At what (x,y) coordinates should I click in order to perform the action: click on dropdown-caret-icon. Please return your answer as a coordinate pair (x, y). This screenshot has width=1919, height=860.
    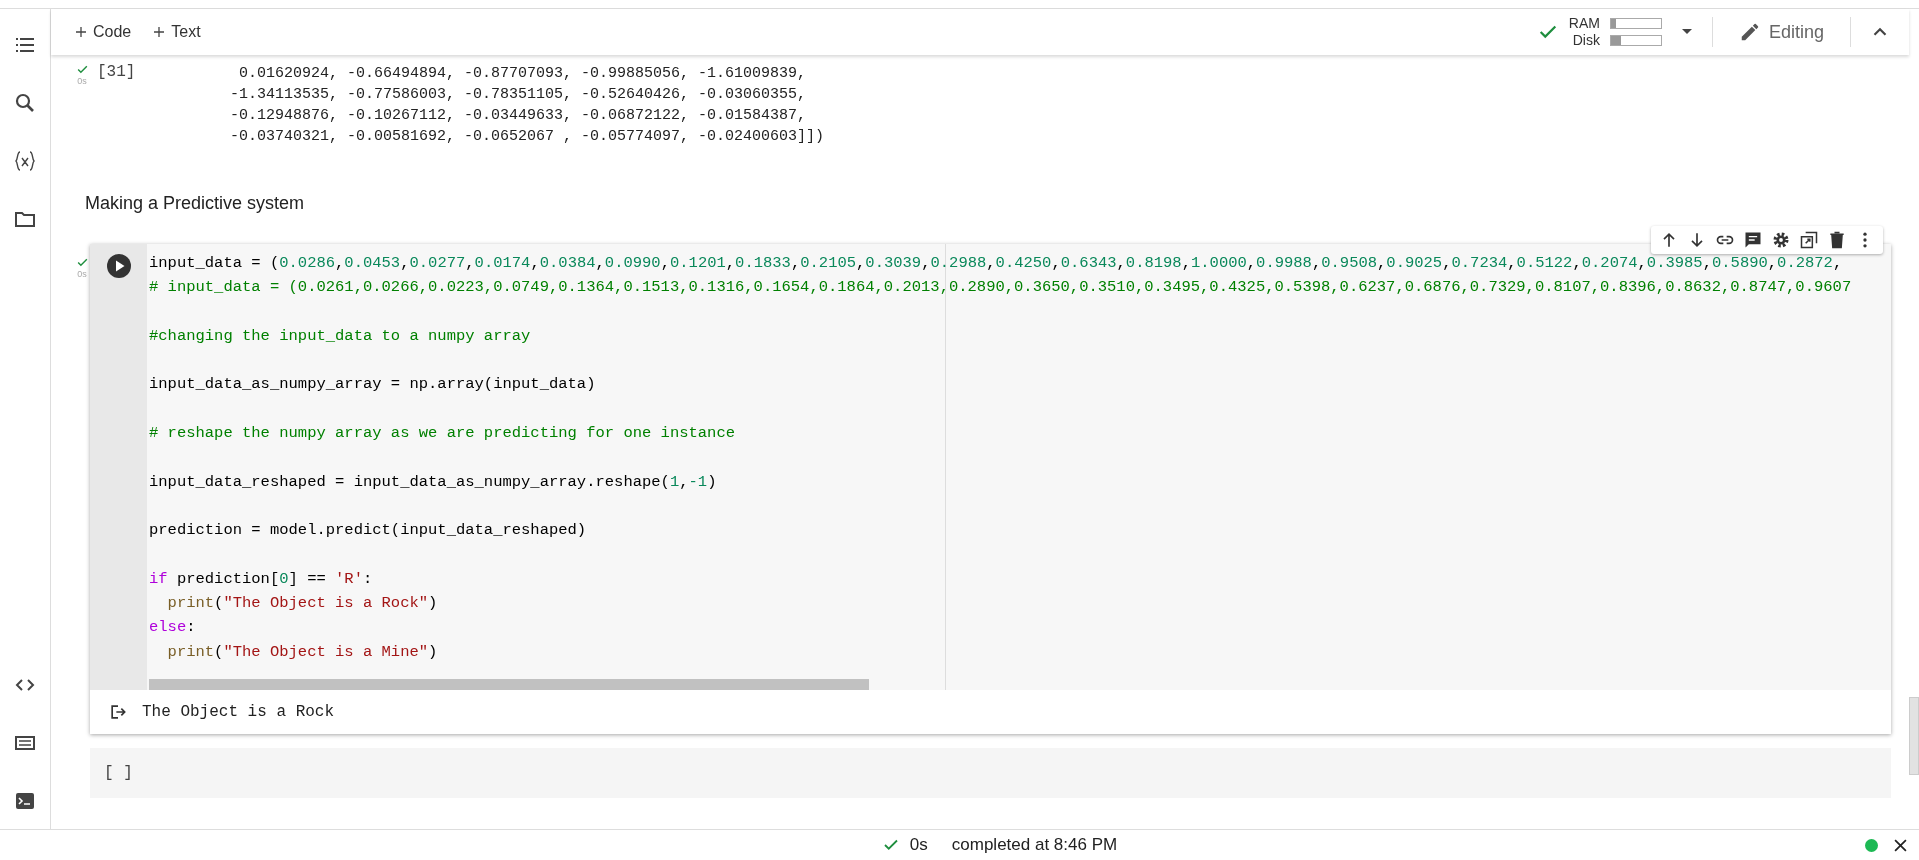
    Looking at the image, I should click on (1686, 32).